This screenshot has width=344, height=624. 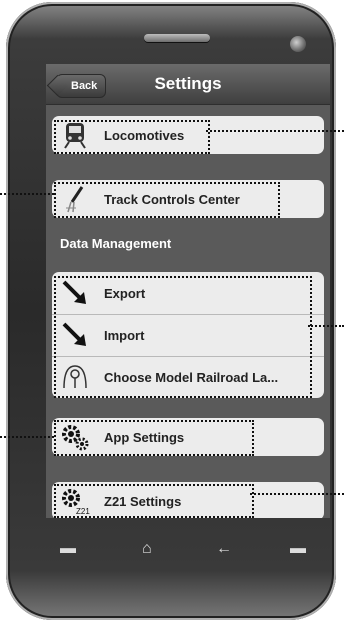 I want to click on highlight-track-controls, so click(x=167, y=200).